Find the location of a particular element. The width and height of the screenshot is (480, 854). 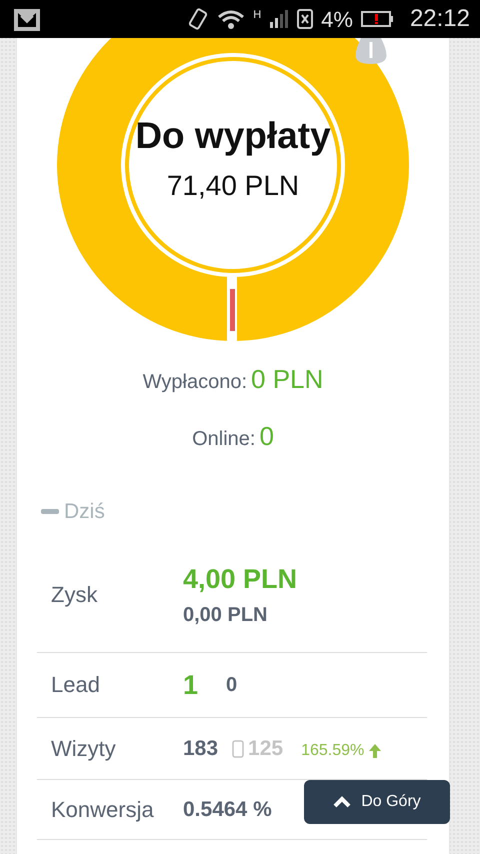

secondary-value: 0 is located at coordinates (232, 685).